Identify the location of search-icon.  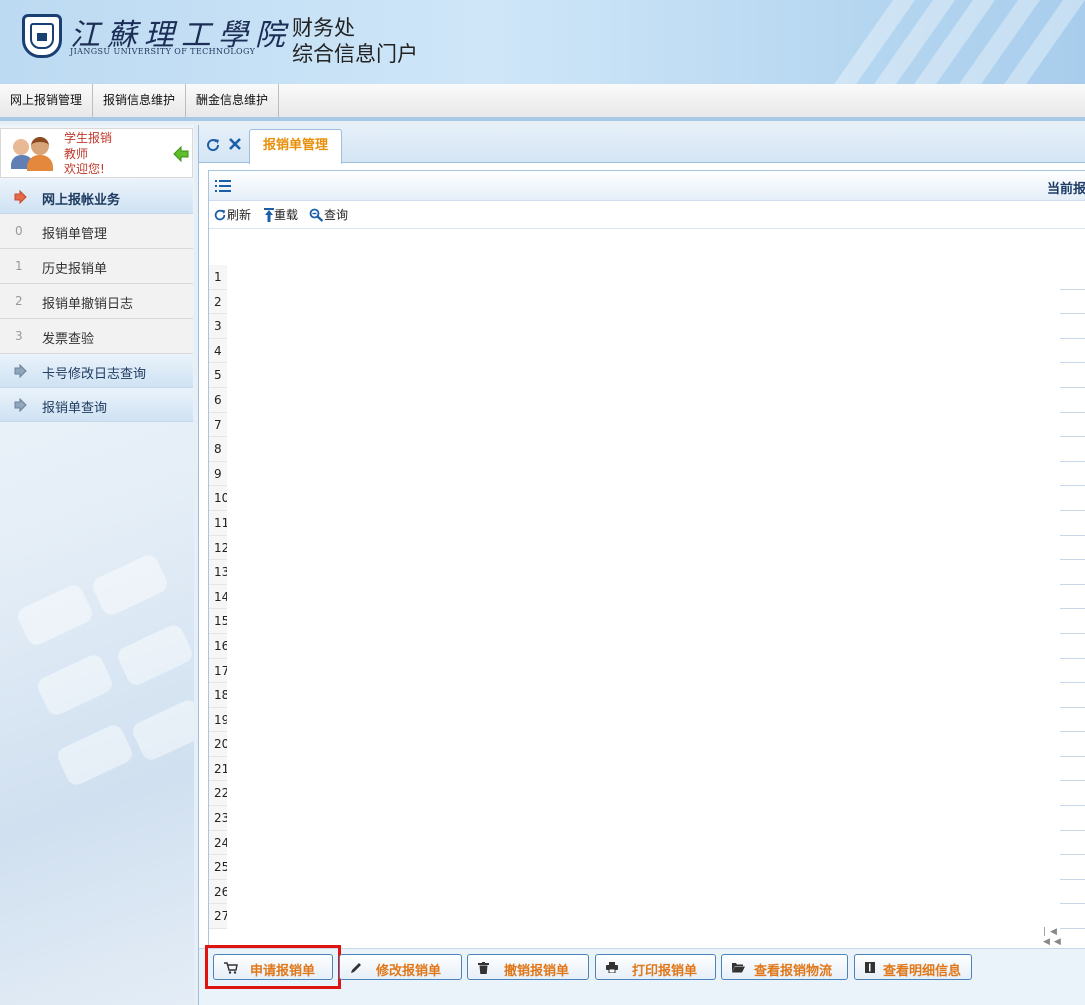
(316, 215).